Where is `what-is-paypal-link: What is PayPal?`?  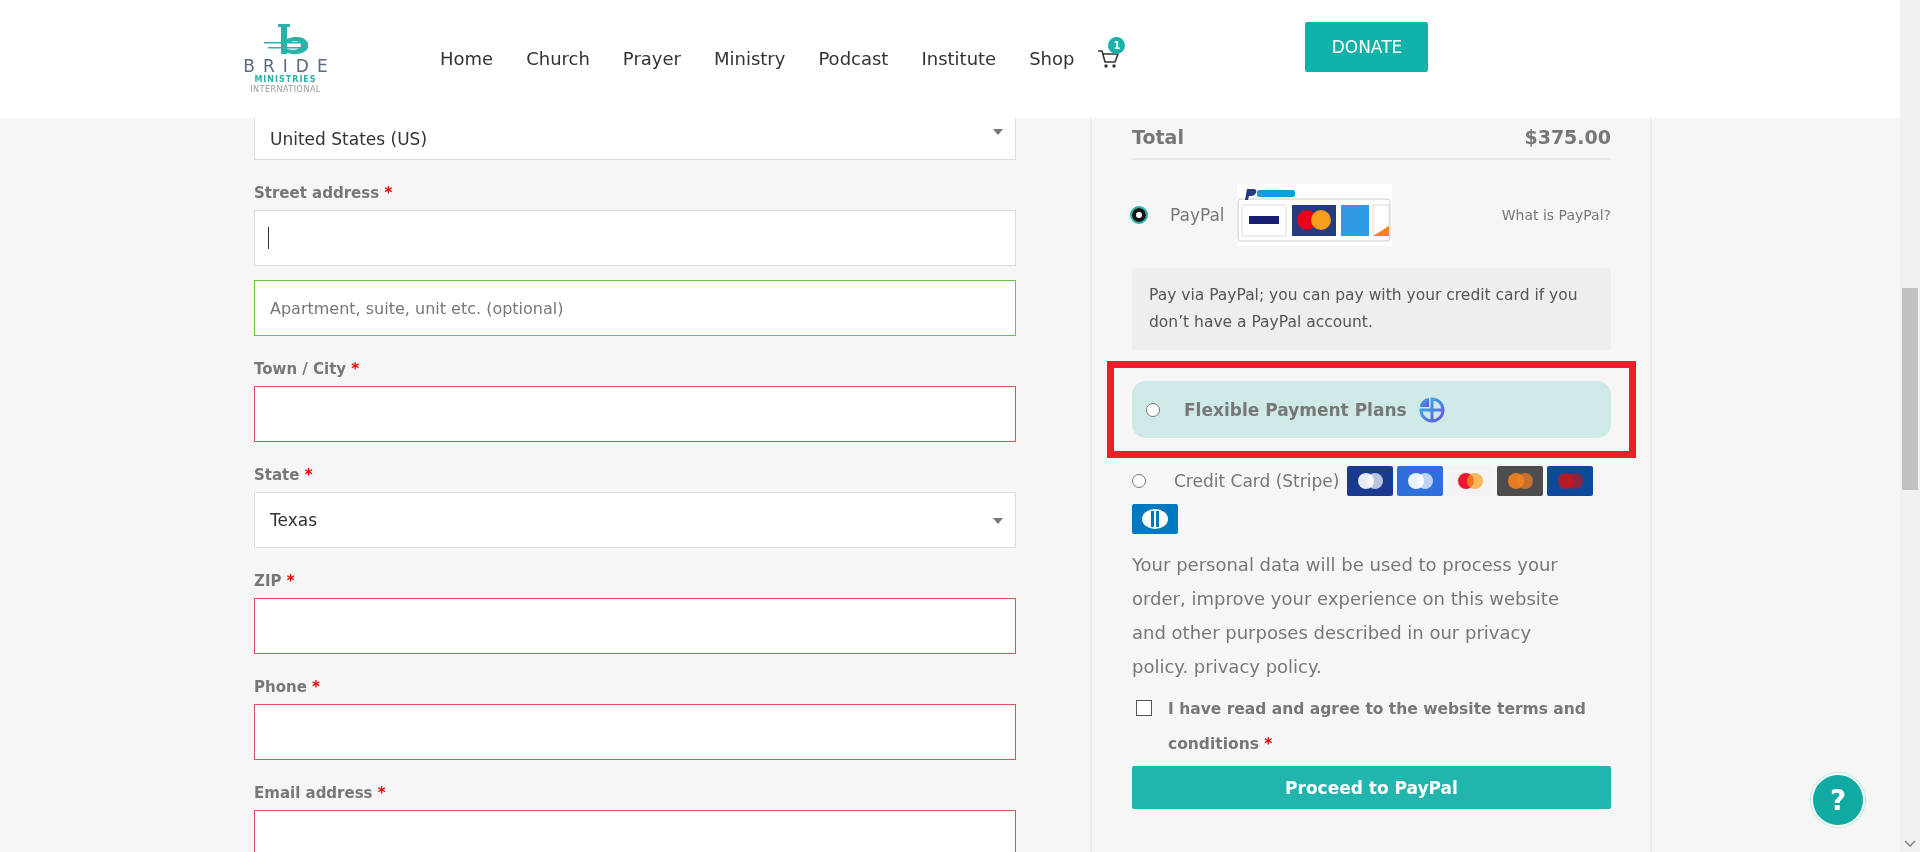 what-is-paypal-link: What is PayPal? is located at coordinates (1556, 215).